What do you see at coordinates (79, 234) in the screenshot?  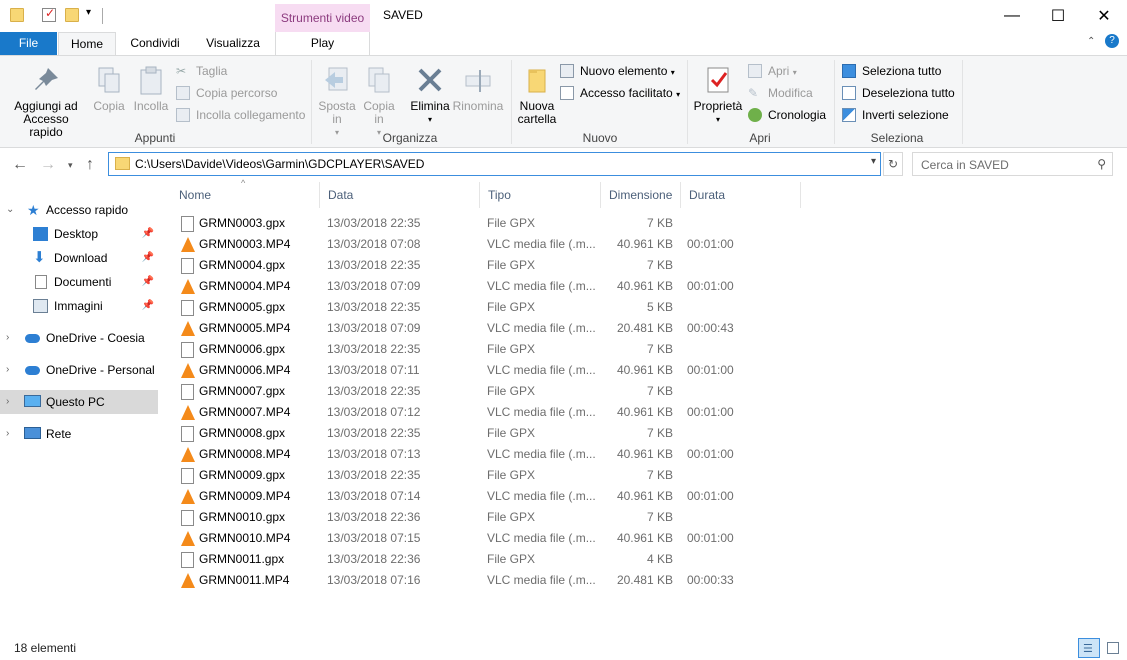 I see `nav-item-desktop: Desktop 📌` at bounding box center [79, 234].